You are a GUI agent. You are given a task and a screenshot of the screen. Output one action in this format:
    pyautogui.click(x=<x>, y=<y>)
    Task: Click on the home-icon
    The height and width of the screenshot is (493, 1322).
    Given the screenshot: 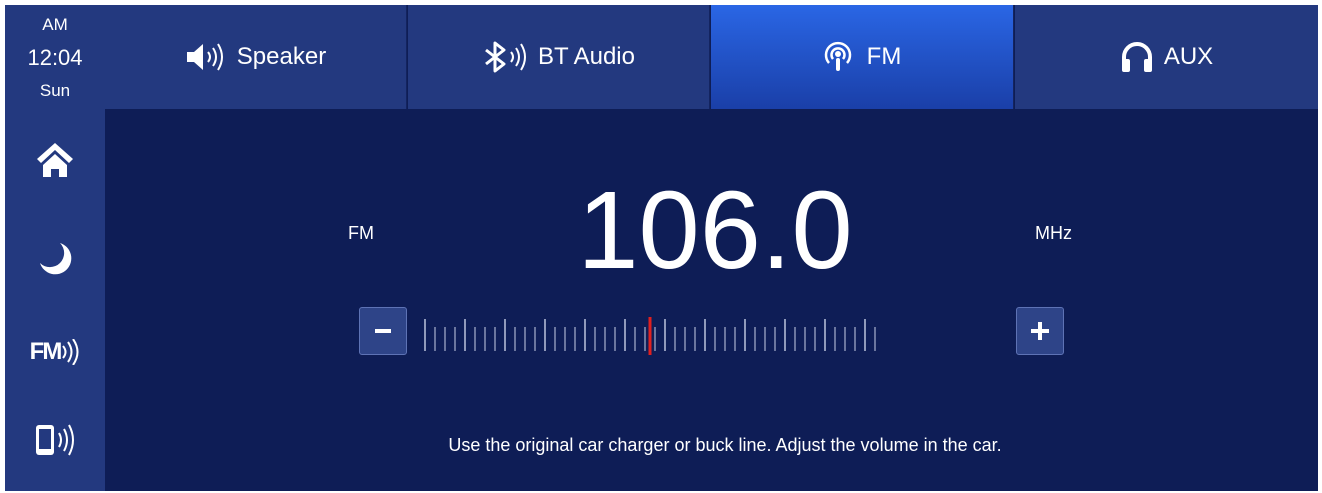 What is the action you would take?
    pyautogui.click(x=55, y=160)
    